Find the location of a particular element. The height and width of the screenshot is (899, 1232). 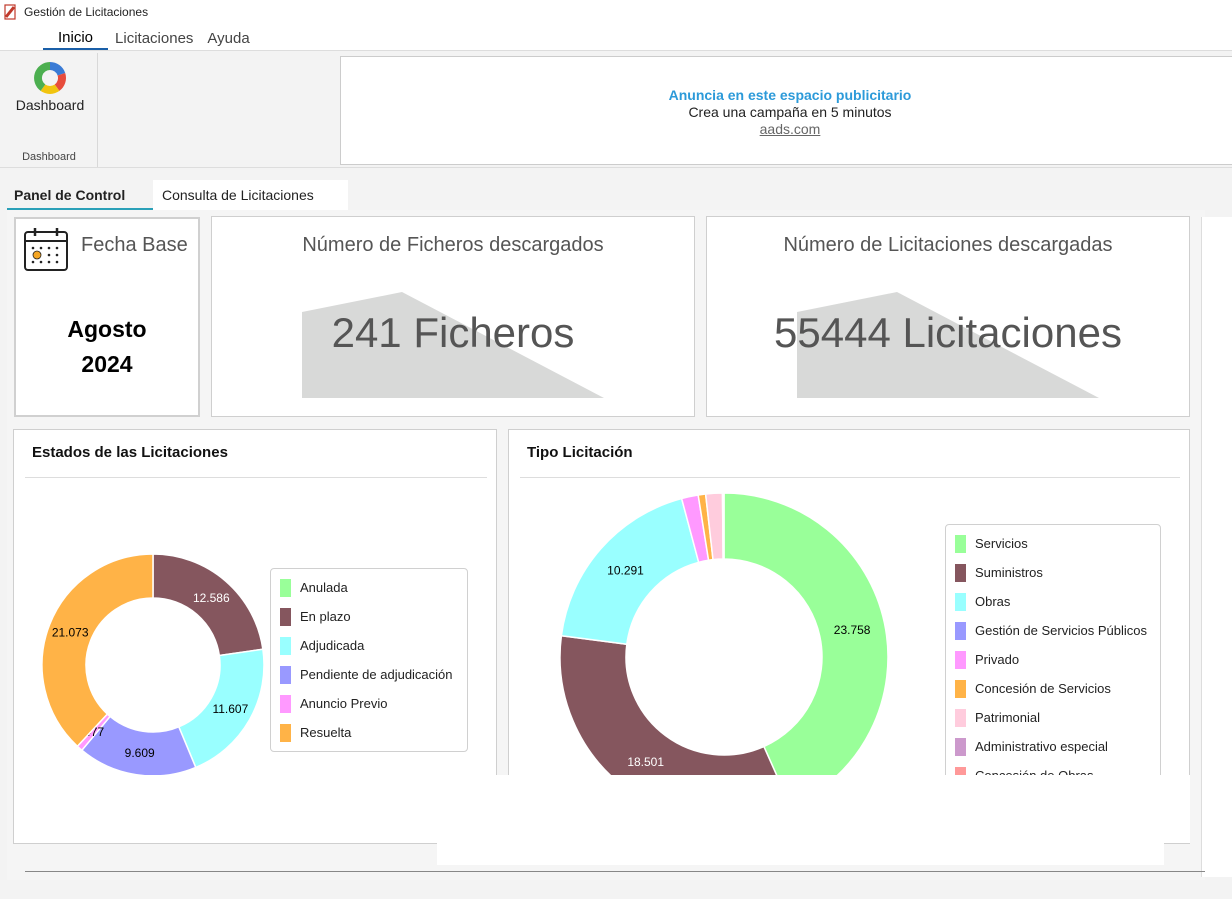

dashboard-button-label: Dashboard is located at coordinates (50, 105).